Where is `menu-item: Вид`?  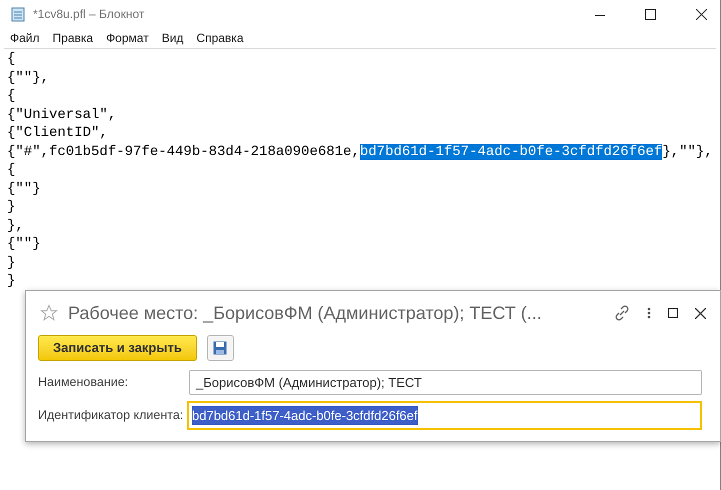
menu-item: Вид is located at coordinates (173, 37).